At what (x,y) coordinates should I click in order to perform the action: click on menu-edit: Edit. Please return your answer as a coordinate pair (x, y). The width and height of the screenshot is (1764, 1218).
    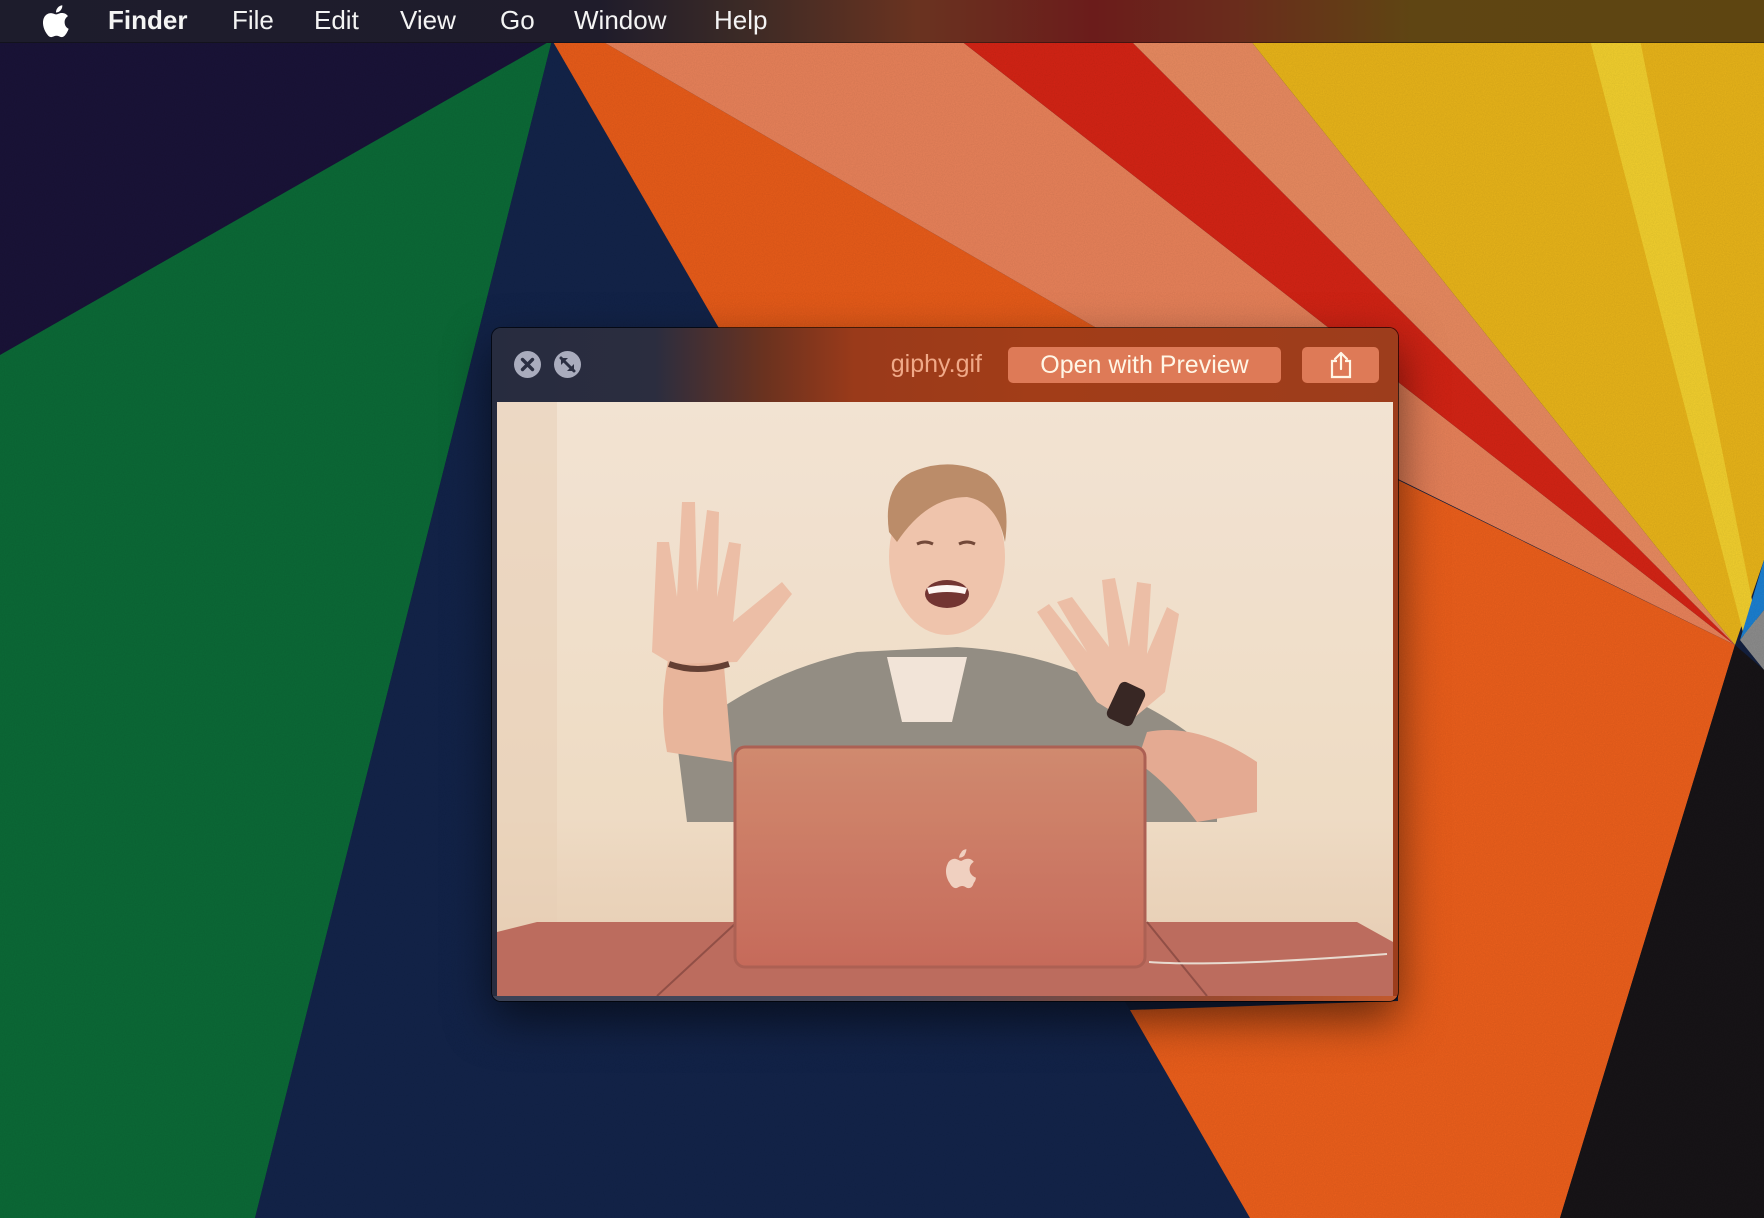
    Looking at the image, I should click on (336, 21).